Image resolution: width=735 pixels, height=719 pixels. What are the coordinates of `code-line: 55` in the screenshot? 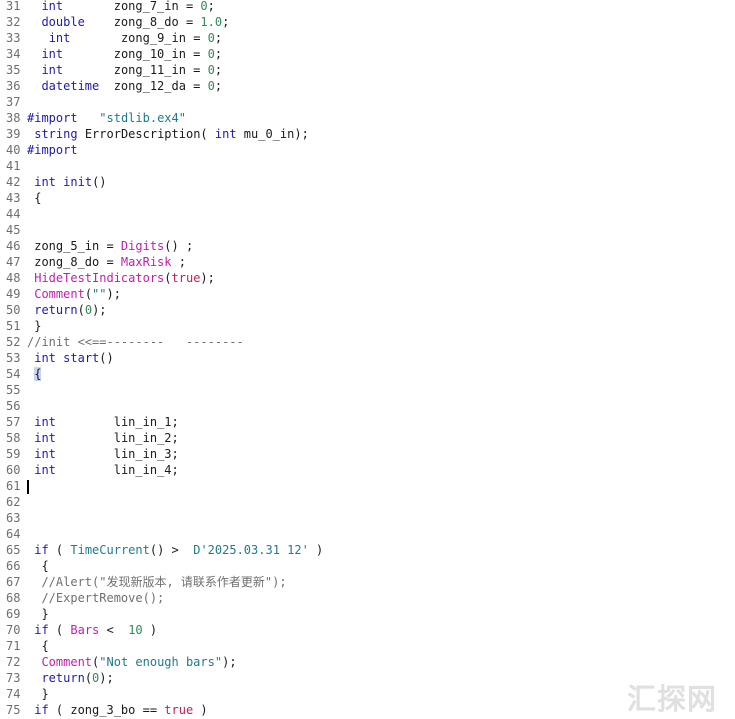 It's located at (367, 390).